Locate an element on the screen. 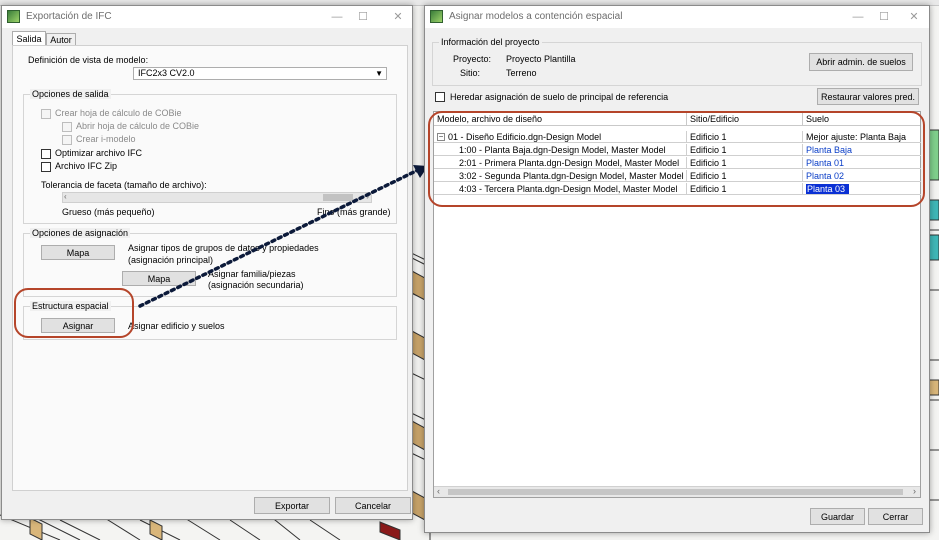  row-model: 01 - Diseño Edificio.dgn-Design Model is located at coordinates (566, 137).